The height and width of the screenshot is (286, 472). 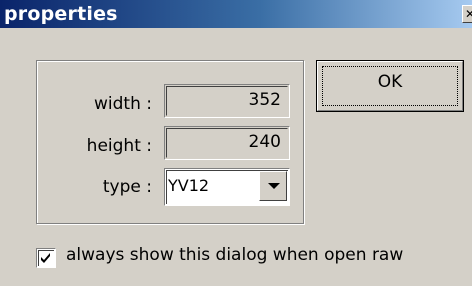 I want to click on title-bar: properties ✕, so click(x=236, y=14).